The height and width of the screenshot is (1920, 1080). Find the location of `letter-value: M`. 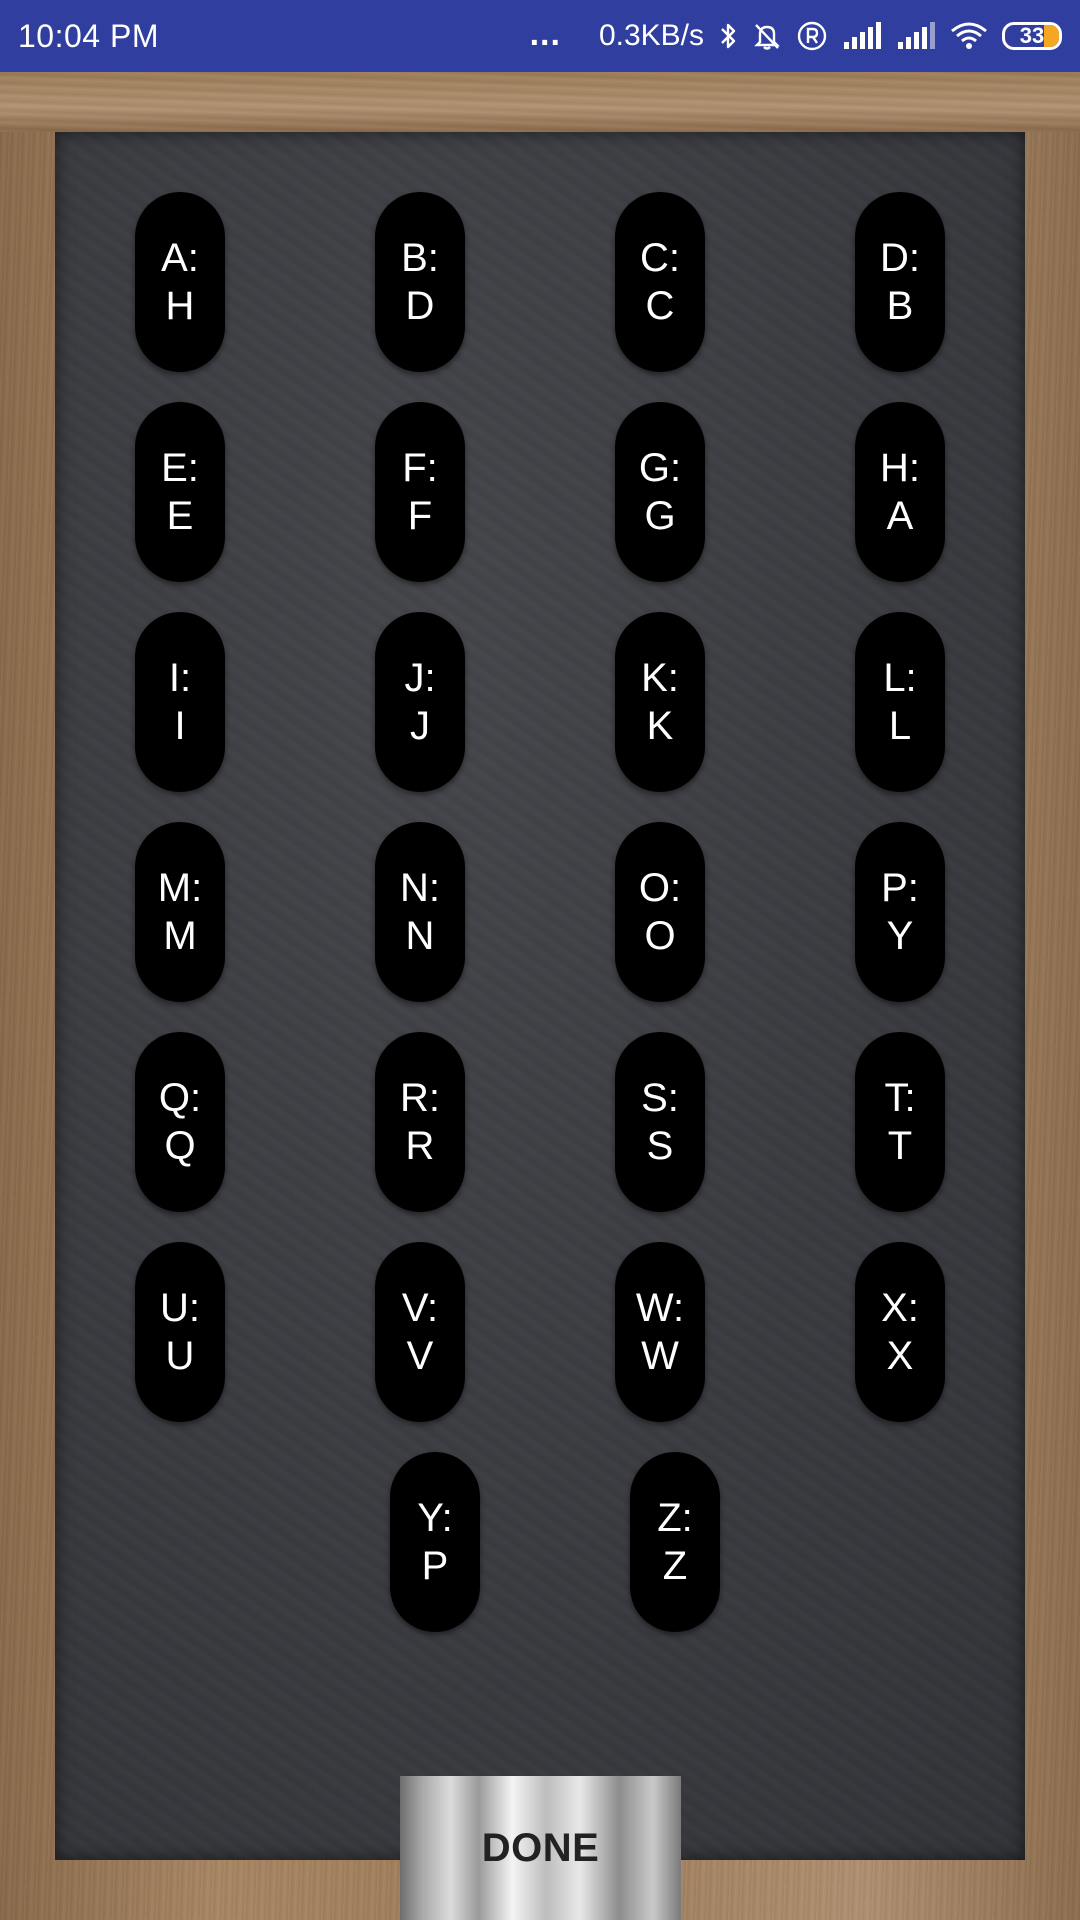

letter-value: M is located at coordinates (180, 936).